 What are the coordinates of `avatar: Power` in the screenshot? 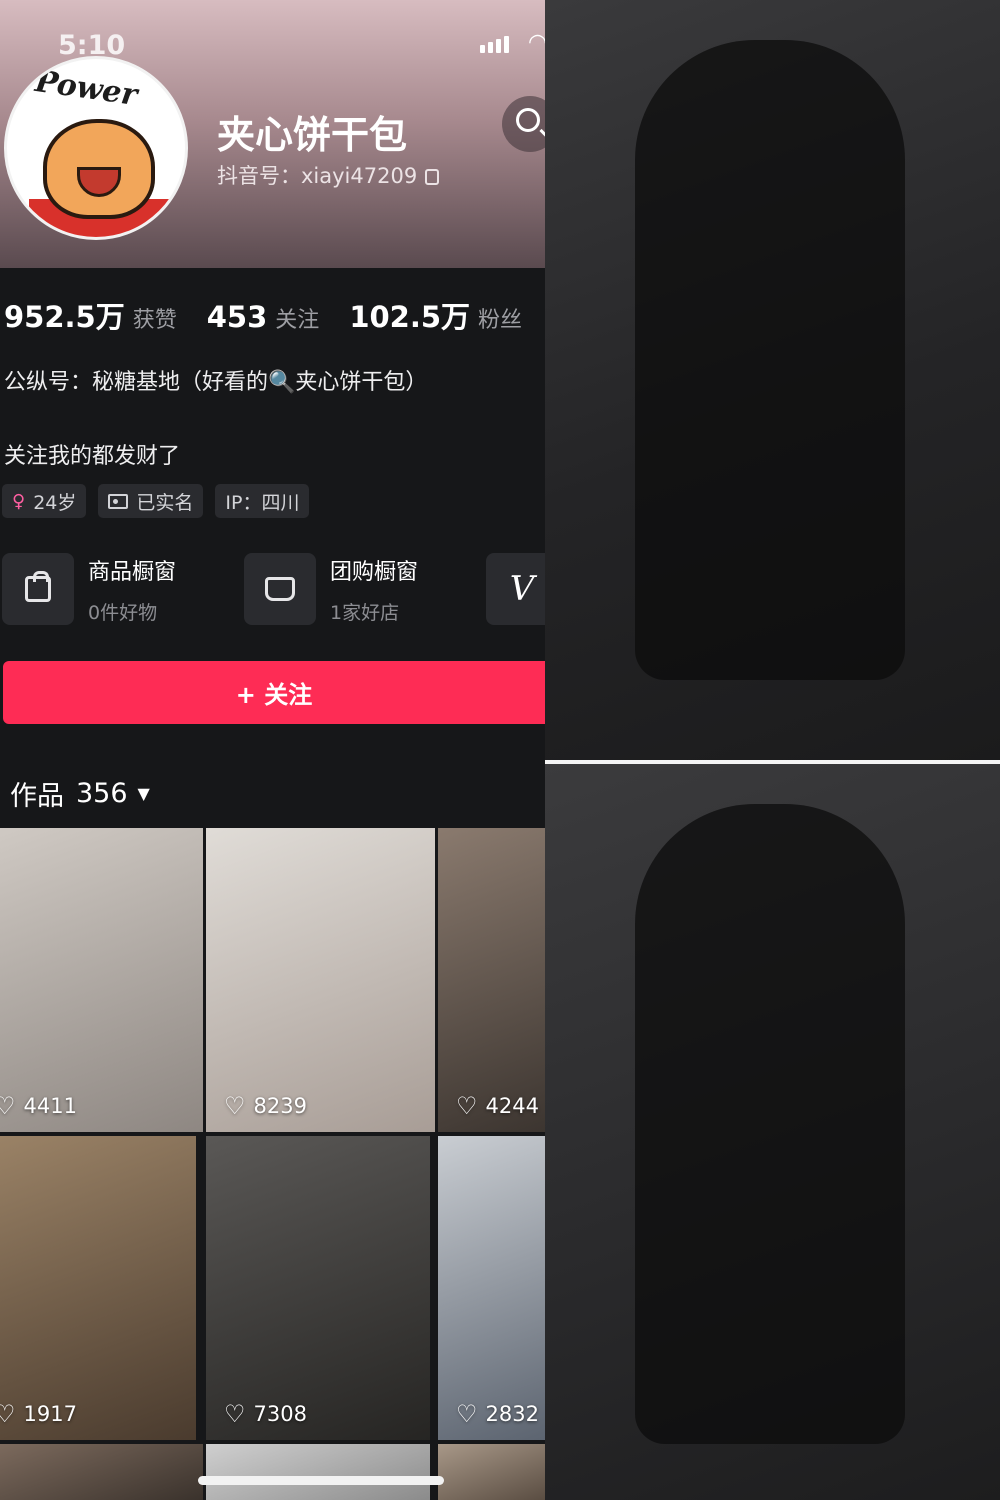 It's located at (96, 148).